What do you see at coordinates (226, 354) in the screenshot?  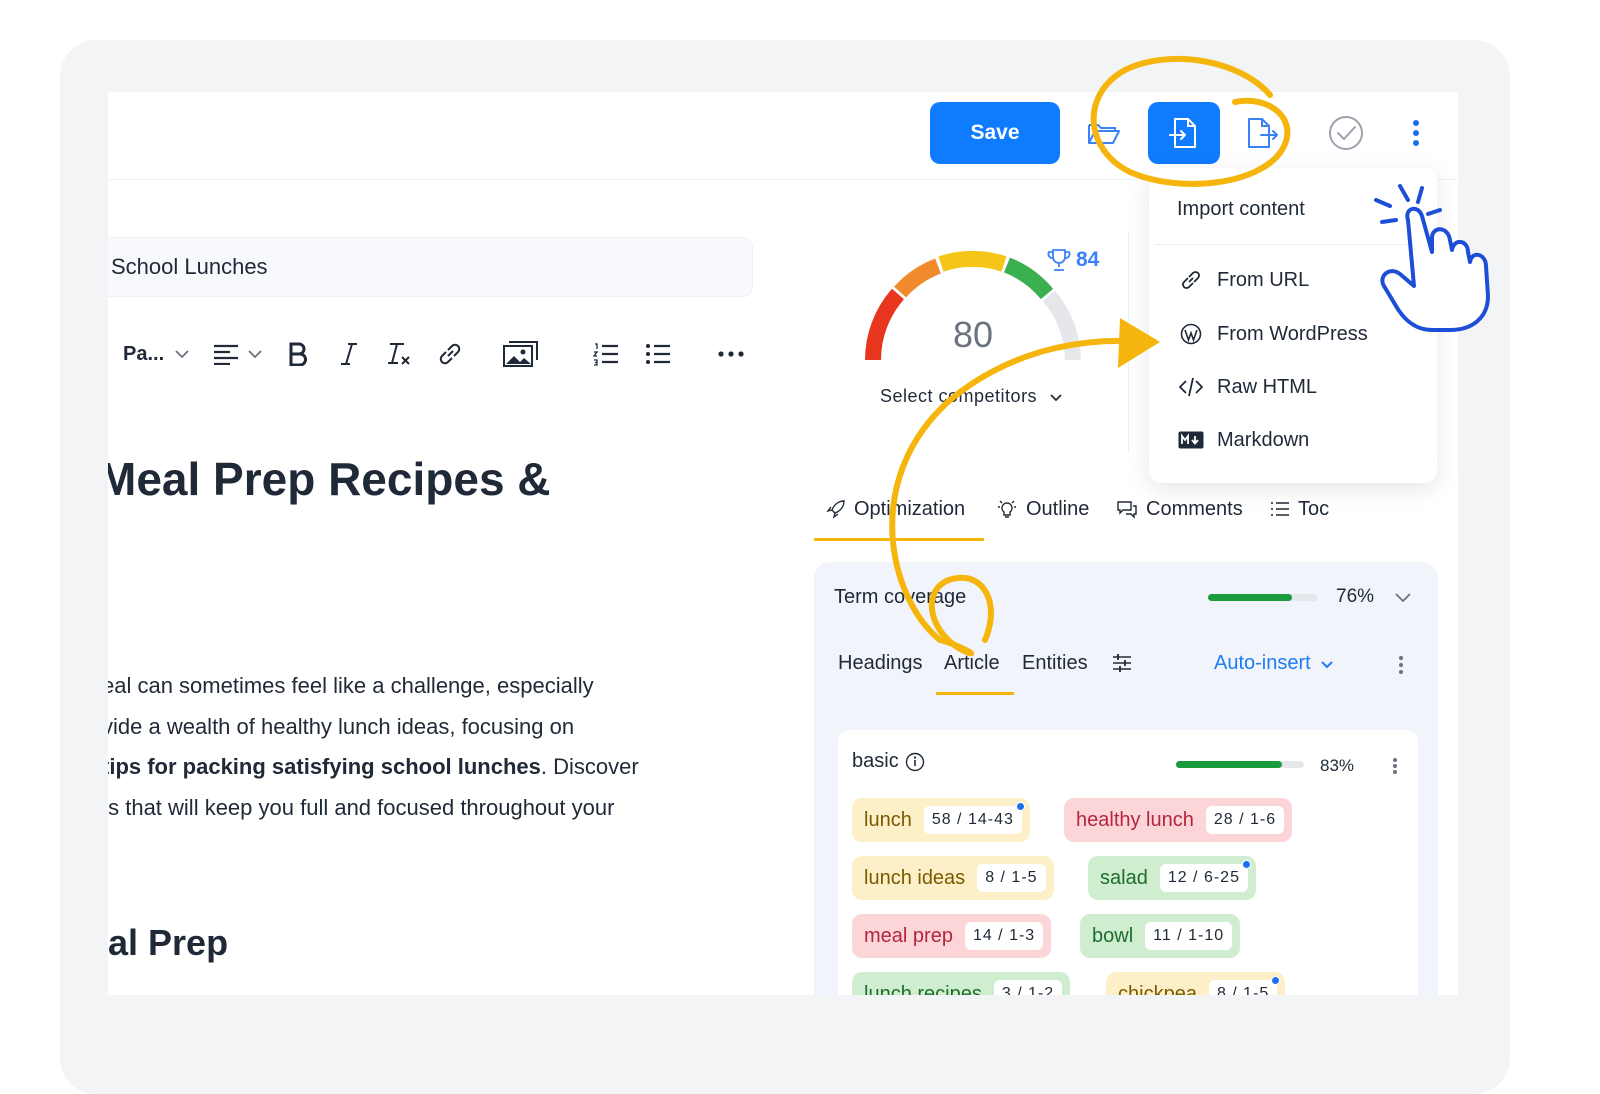 I see `align-left-icon` at bounding box center [226, 354].